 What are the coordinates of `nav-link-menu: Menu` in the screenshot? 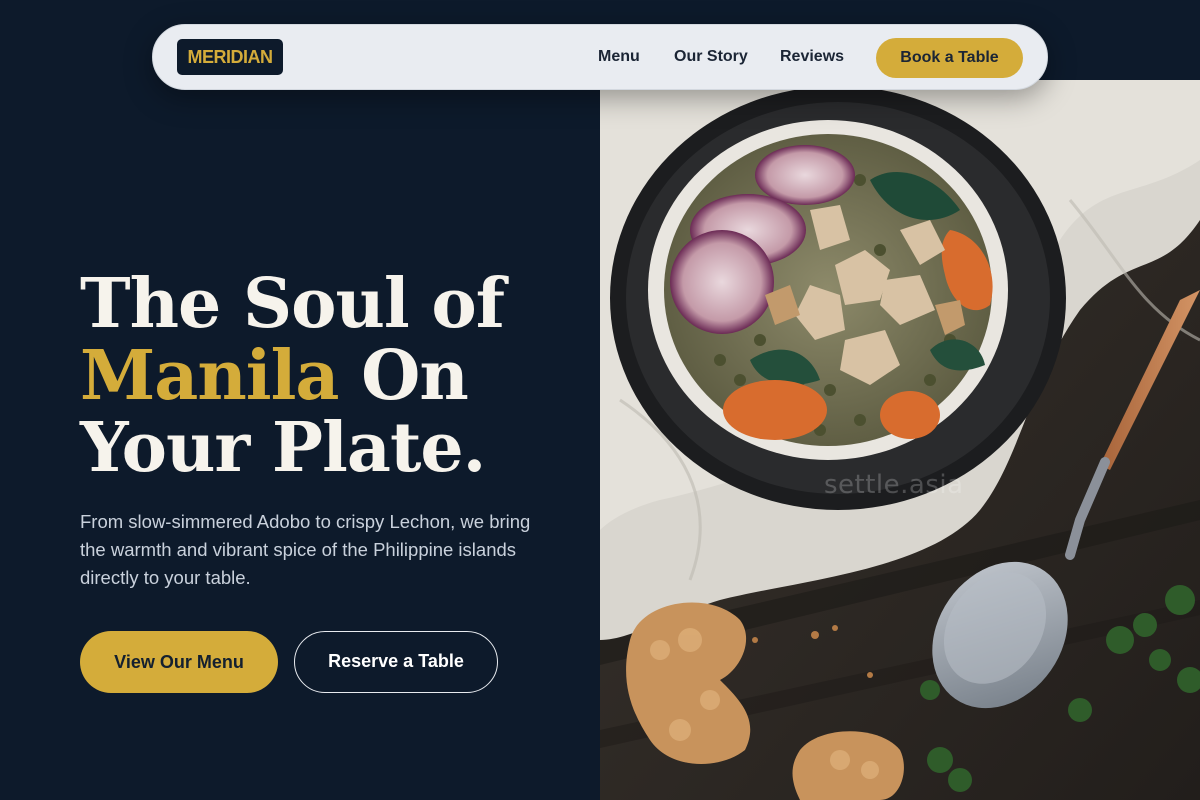 It's located at (619, 57).